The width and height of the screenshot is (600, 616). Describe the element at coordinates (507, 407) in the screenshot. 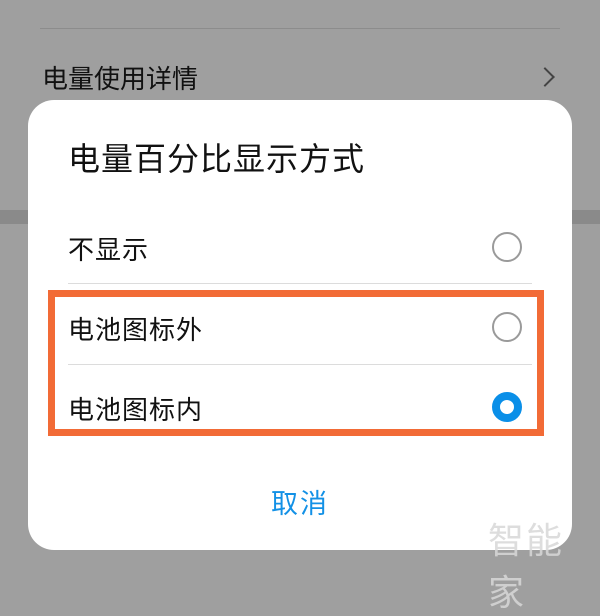

I see `radio-checked-icon` at that location.